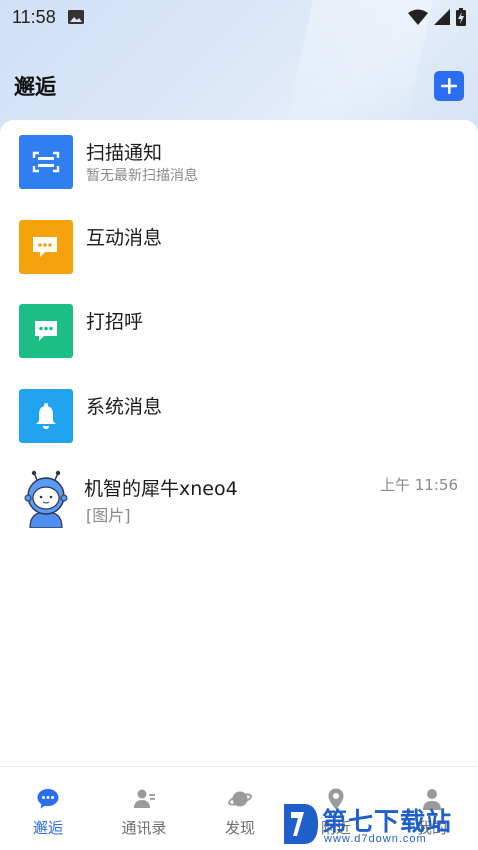  I want to click on row-title: 扫描通知, so click(124, 153).